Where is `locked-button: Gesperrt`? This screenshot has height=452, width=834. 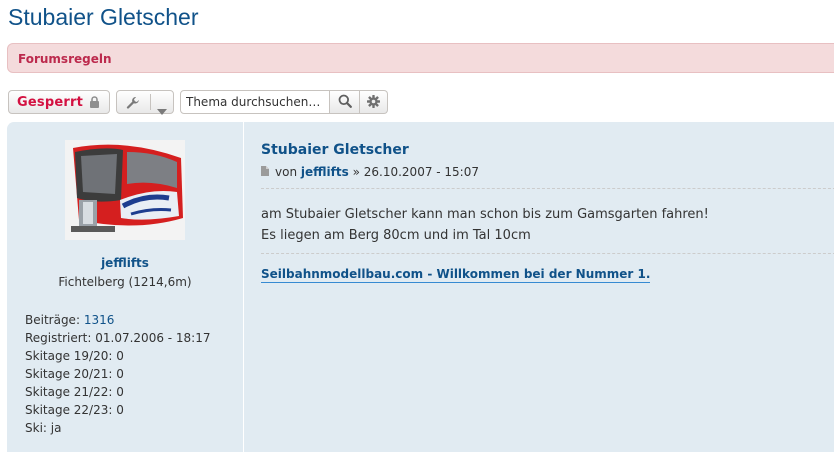 locked-button: Gesperrt is located at coordinates (59, 102).